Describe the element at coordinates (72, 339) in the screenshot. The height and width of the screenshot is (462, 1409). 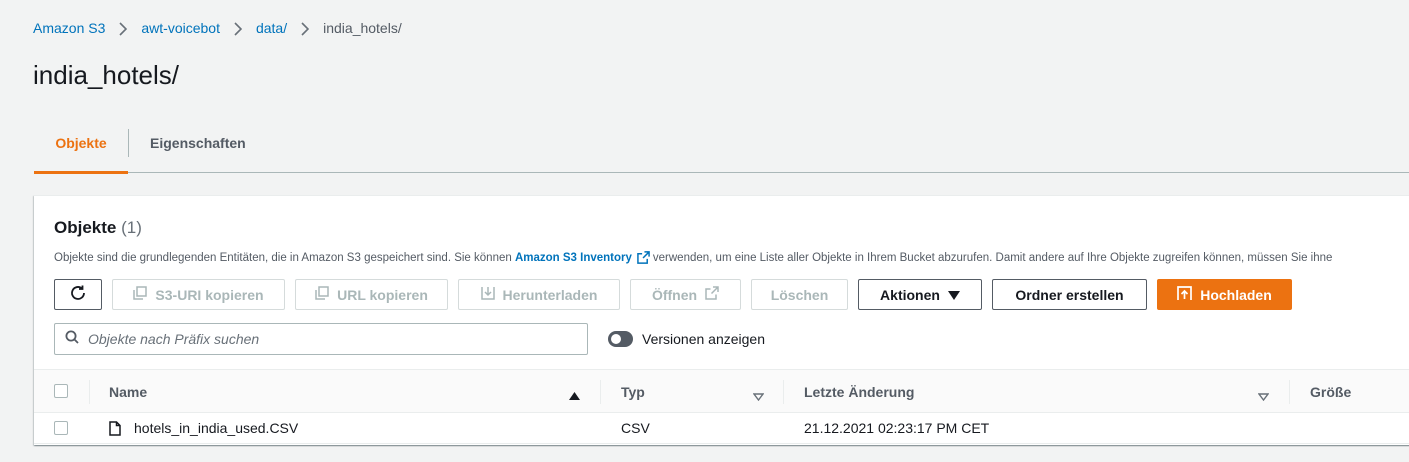
I see `search-icon` at that location.